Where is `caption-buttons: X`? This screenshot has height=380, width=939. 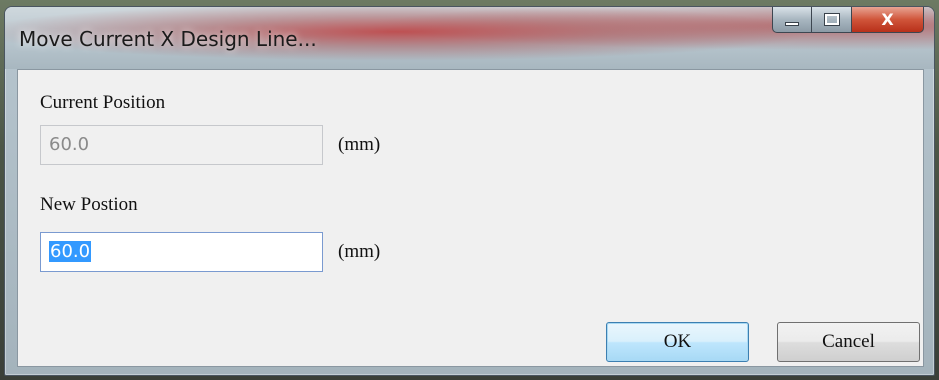 caption-buttons: X is located at coordinates (848, 20).